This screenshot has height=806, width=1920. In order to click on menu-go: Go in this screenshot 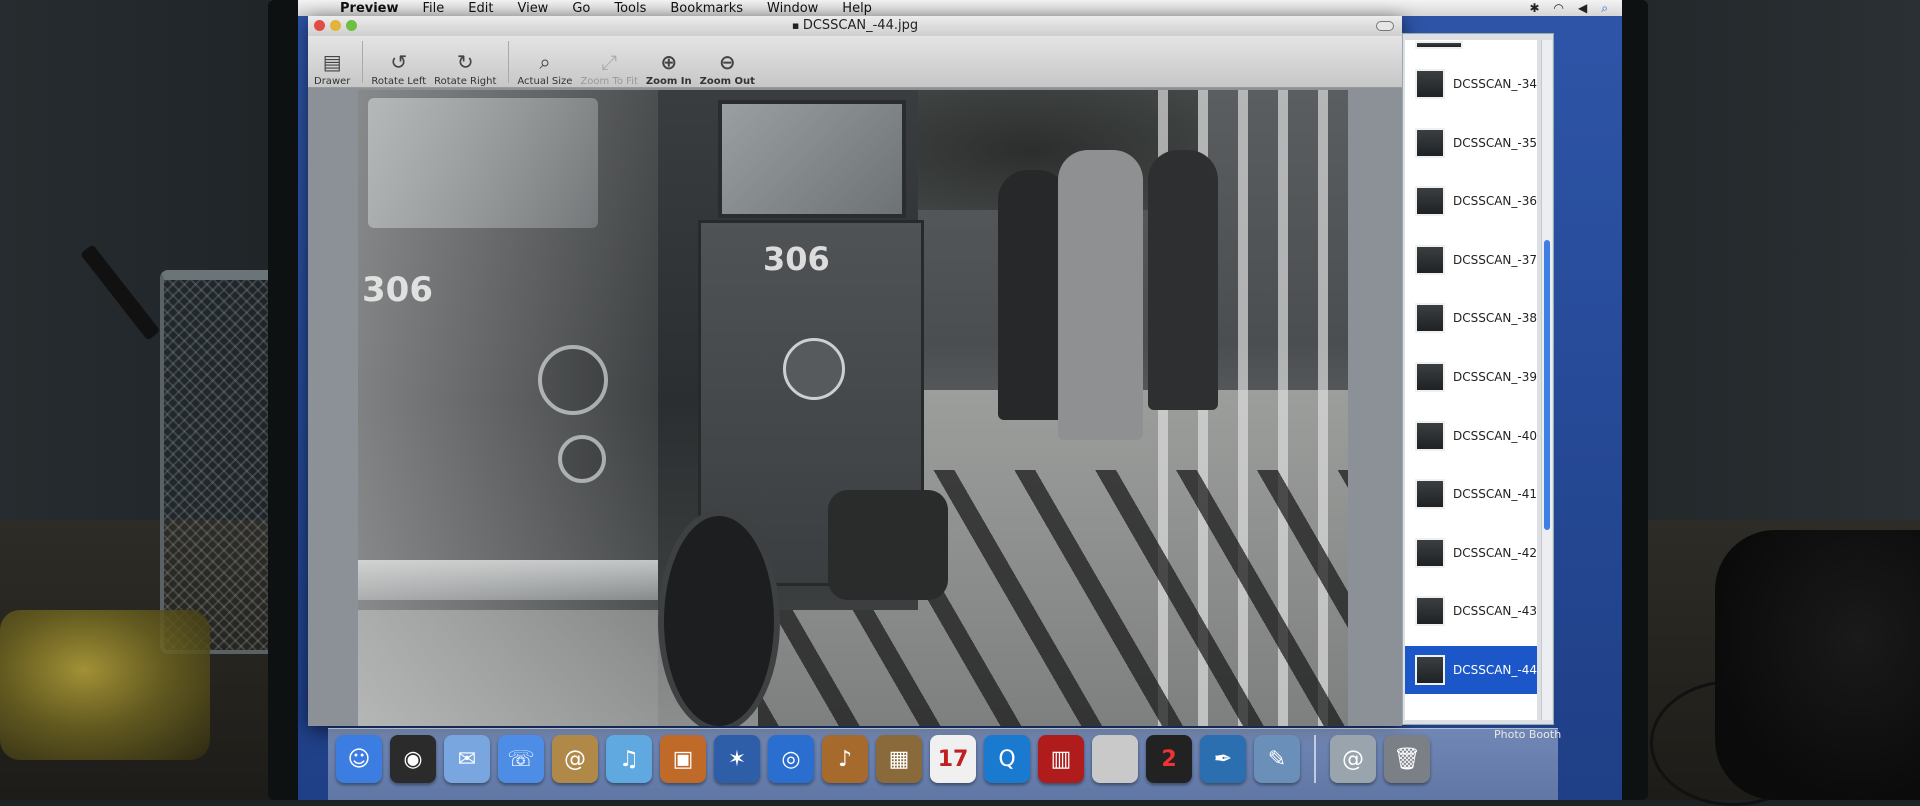, I will do `click(581, 8)`.